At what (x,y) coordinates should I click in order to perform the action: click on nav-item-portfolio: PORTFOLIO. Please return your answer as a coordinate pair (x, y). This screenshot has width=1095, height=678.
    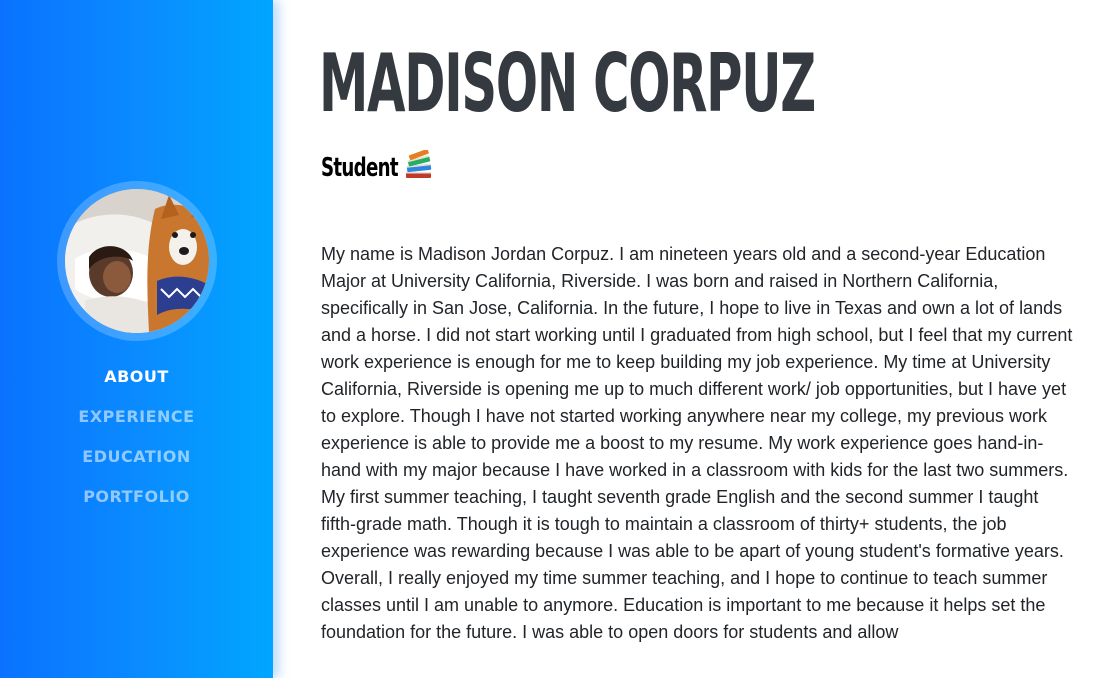
    Looking at the image, I should click on (136, 504).